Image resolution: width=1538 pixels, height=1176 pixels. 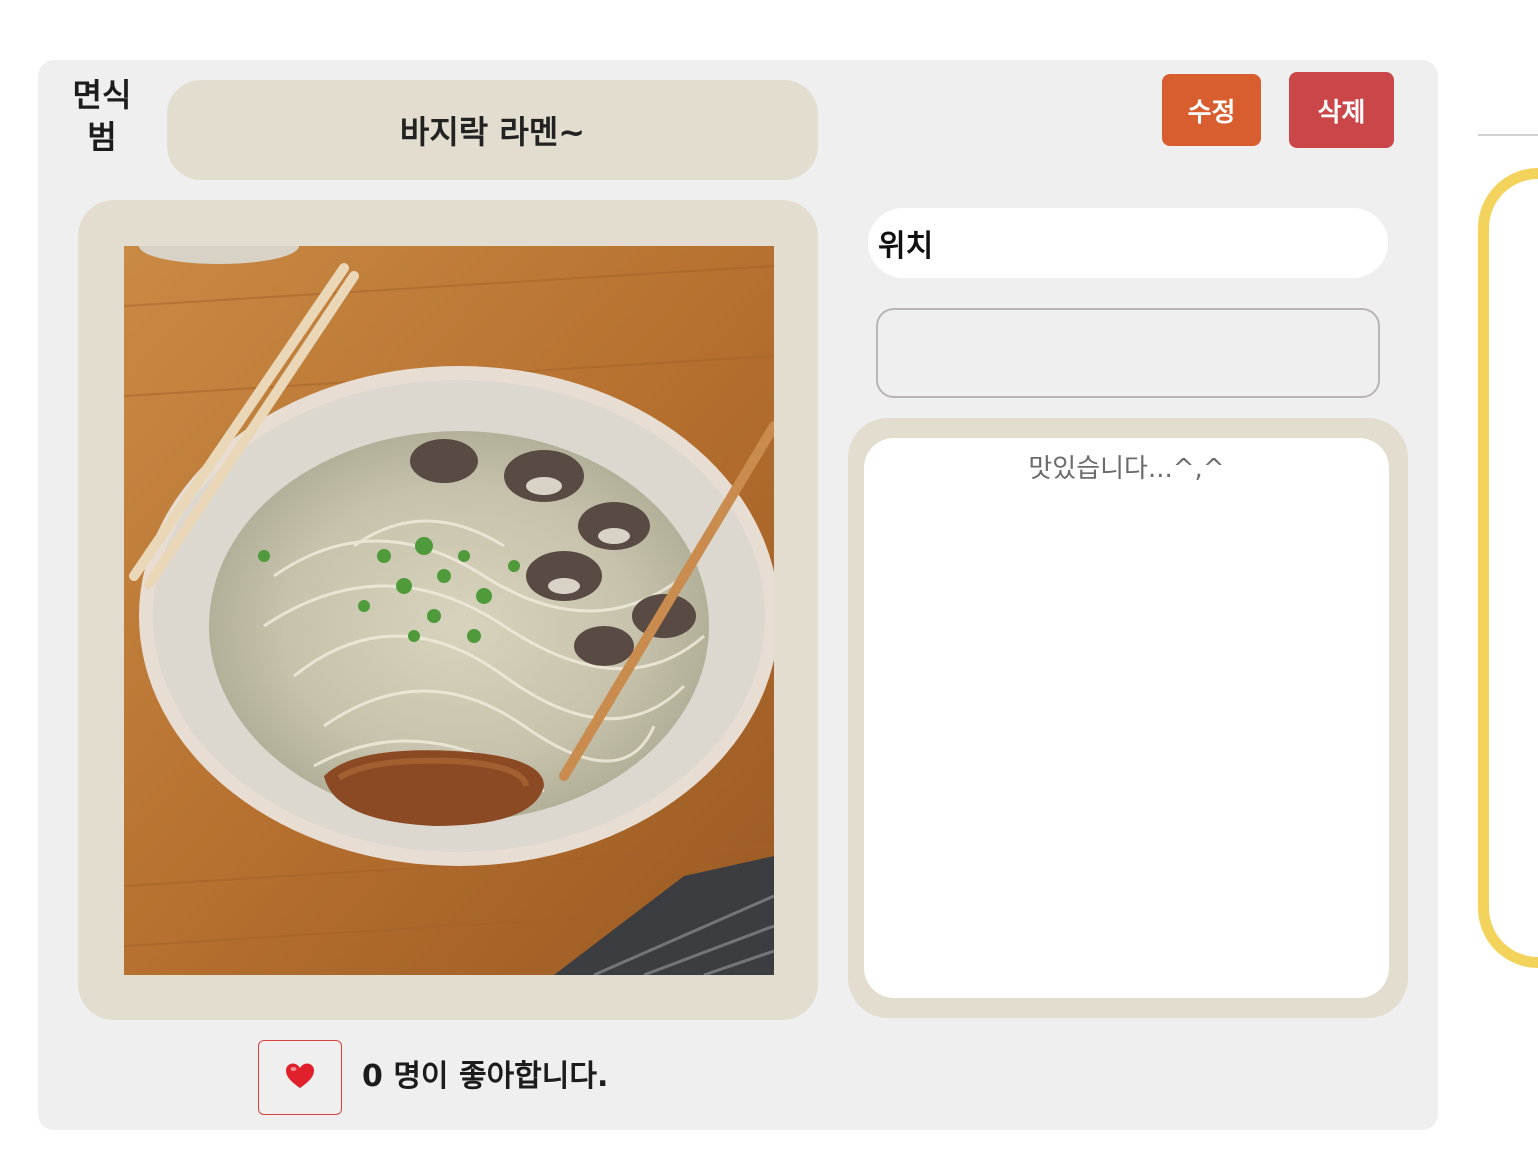 I want to click on edit-button: 수정, so click(x=1211, y=110).